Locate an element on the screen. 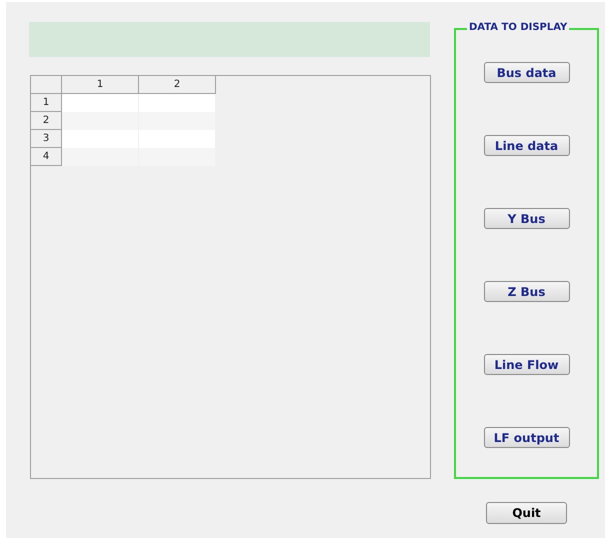 The width and height of the screenshot is (611, 538). quit-button: Quit is located at coordinates (526, 513).